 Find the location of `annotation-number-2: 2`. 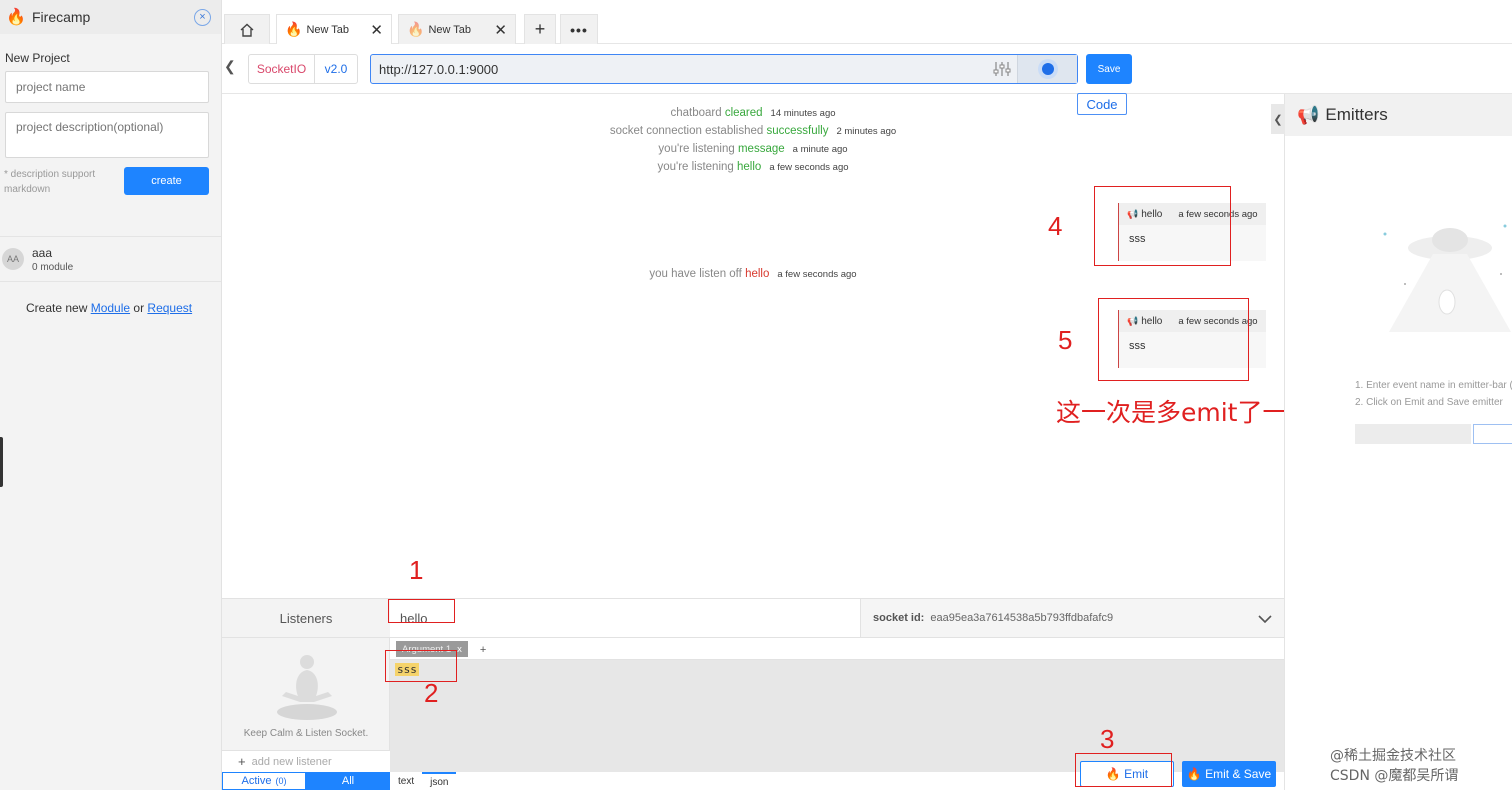

annotation-number-2: 2 is located at coordinates (431, 693).